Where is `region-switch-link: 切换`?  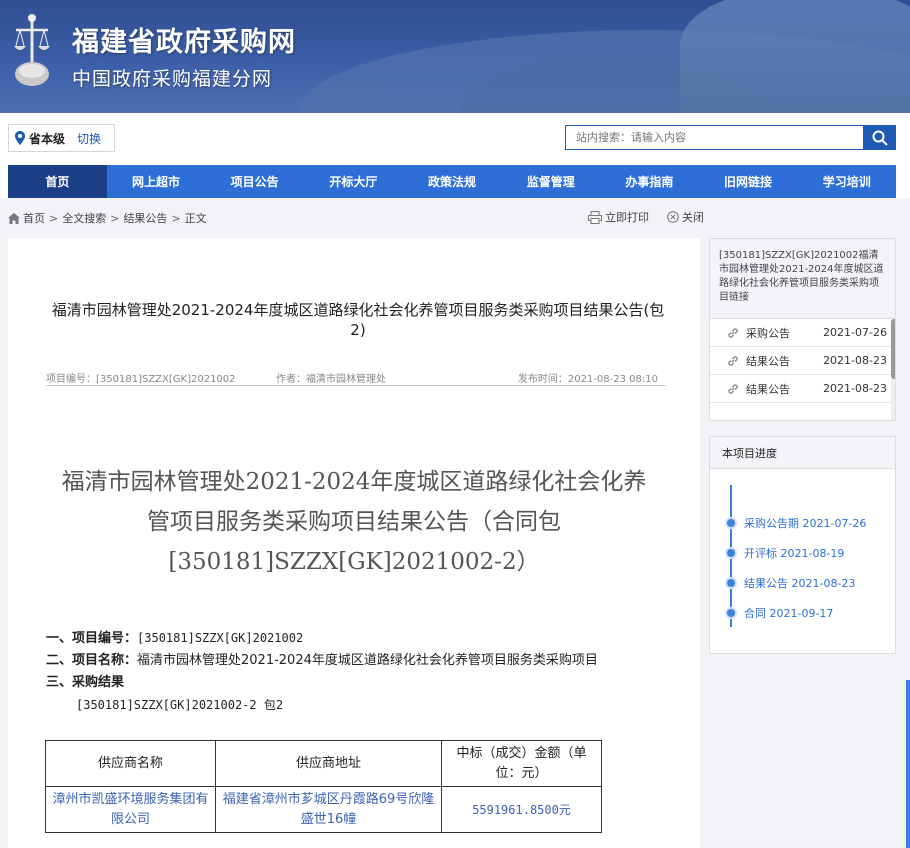
region-switch-link: 切换 is located at coordinates (89, 138).